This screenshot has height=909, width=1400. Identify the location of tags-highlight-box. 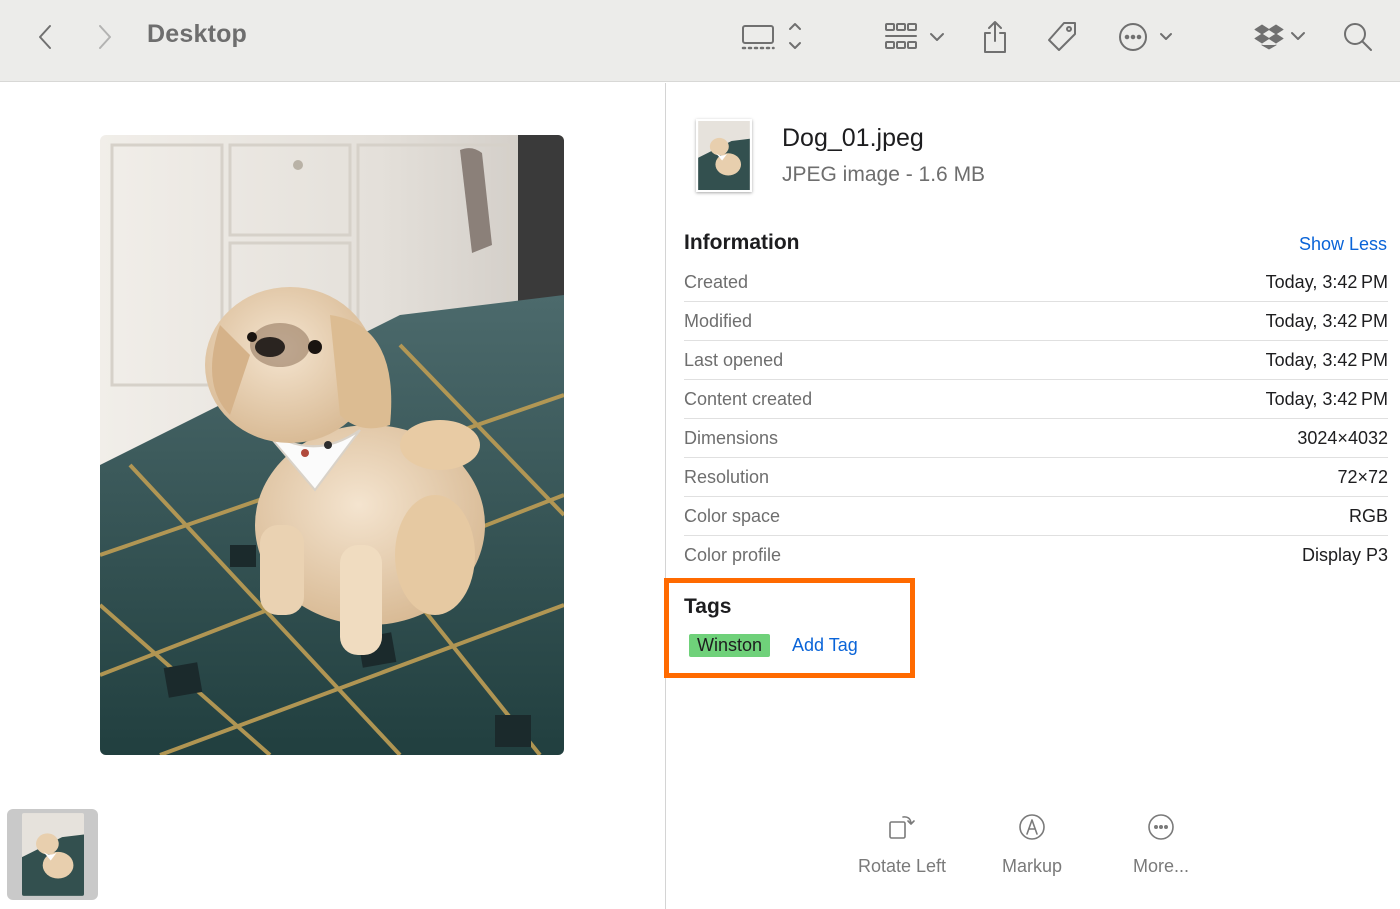
(789, 628).